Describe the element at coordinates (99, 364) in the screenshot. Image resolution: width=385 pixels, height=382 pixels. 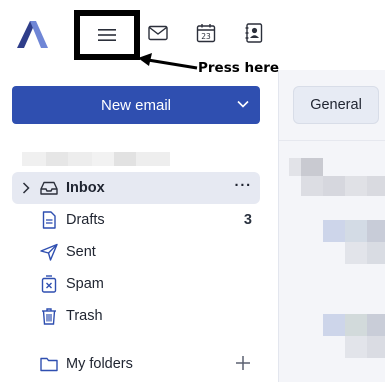
I see `my-folders-label: My folders` at that location.